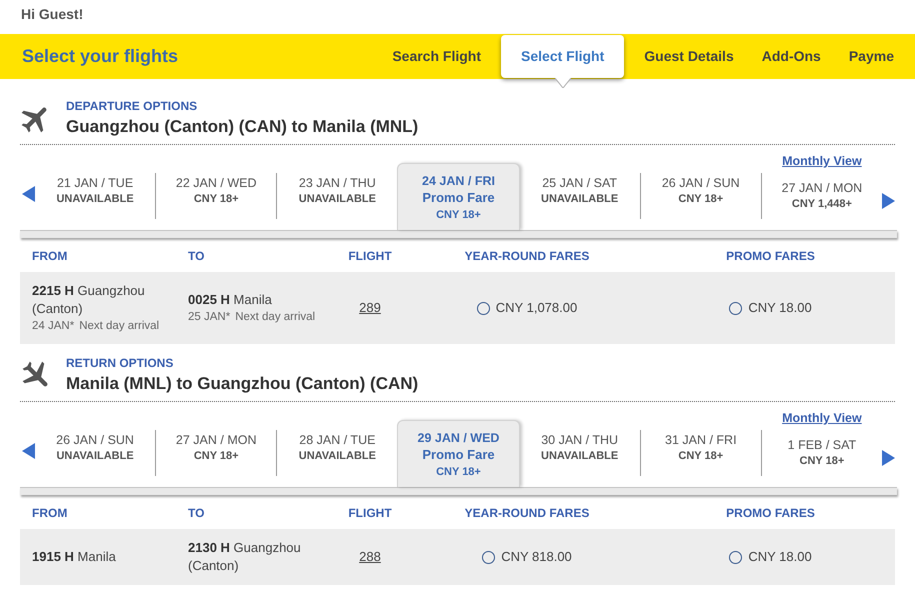  What do you see at coordinates (95, 448) in the screenshot?
I see `date-tab: 26 JAN / SUN UNAVAILABLE` at bounding box center [95, 448].